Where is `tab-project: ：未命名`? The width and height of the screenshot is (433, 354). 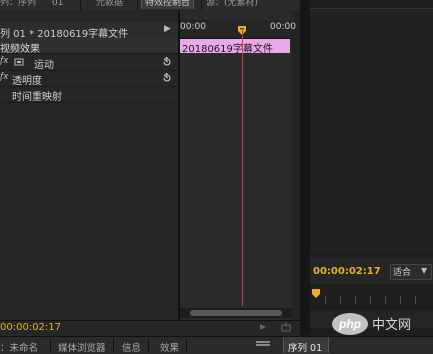 tab-project: ：未命名 is located at coordinates (19, 347).